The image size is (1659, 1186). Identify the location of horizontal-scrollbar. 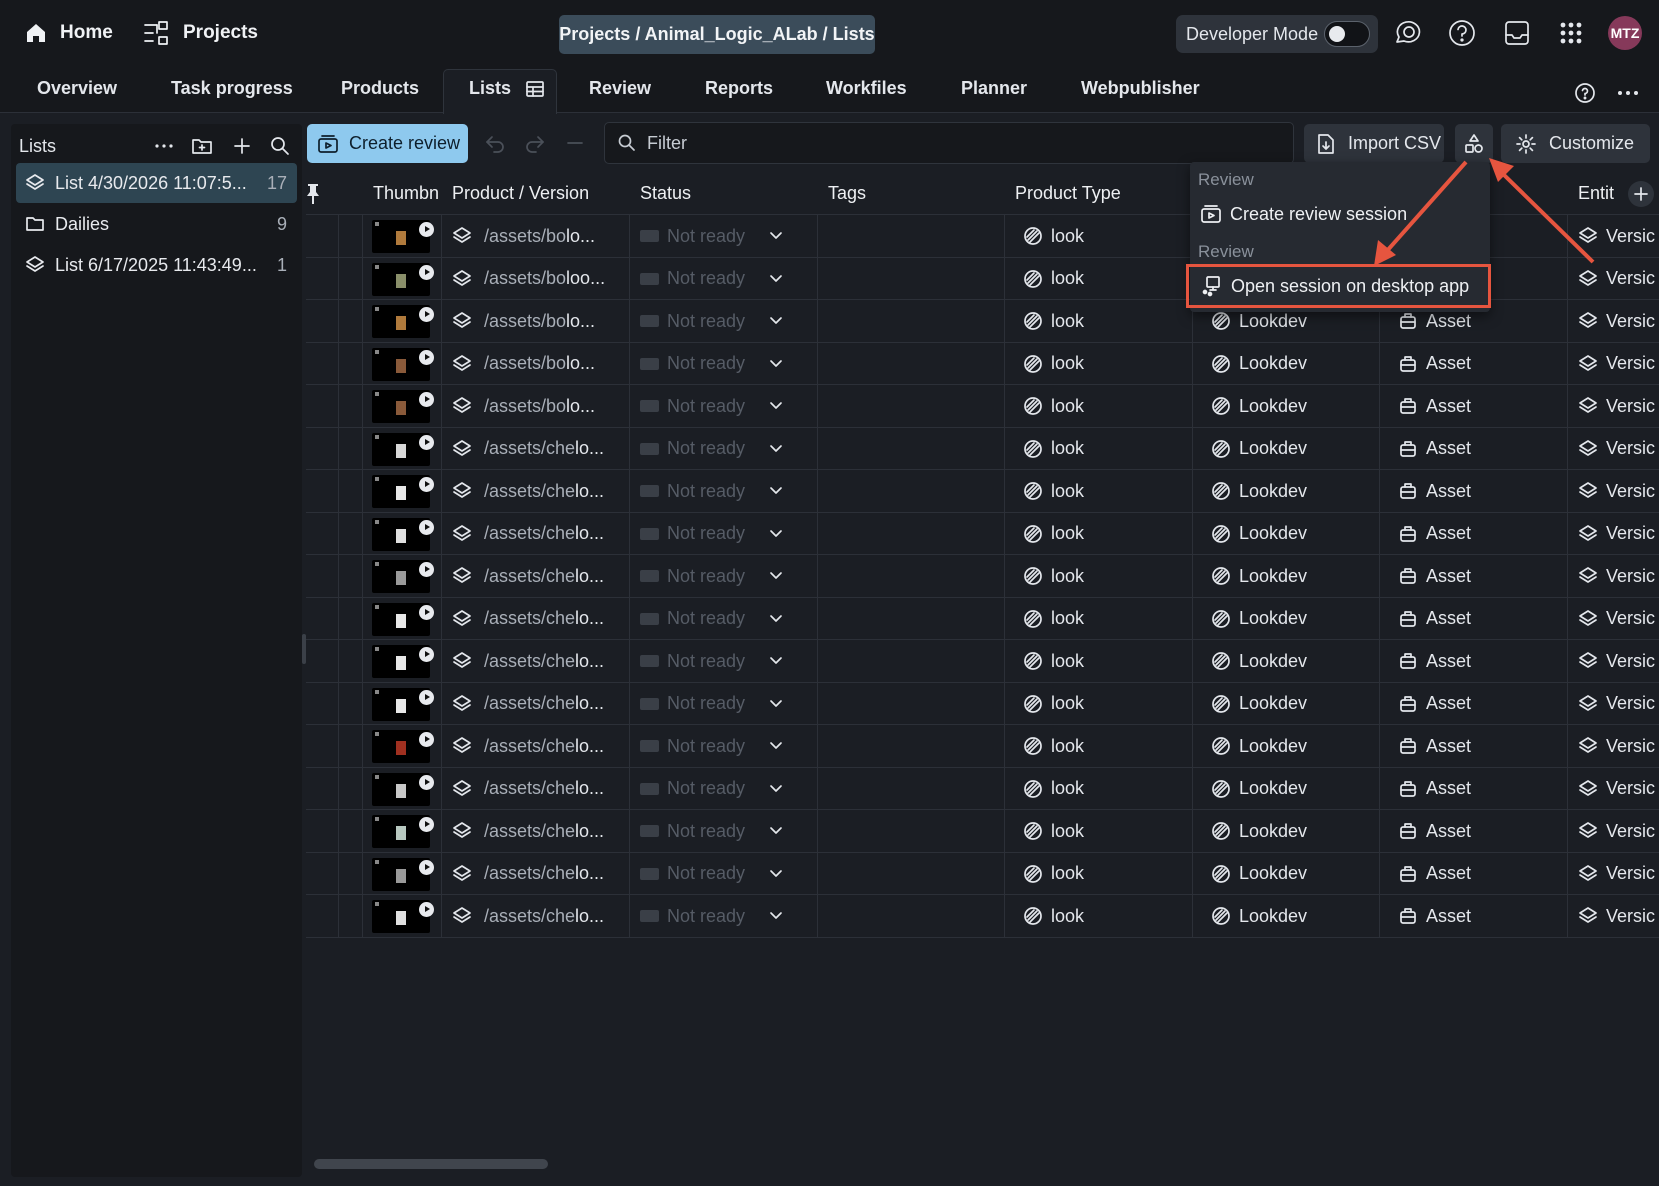
(431, 1164).